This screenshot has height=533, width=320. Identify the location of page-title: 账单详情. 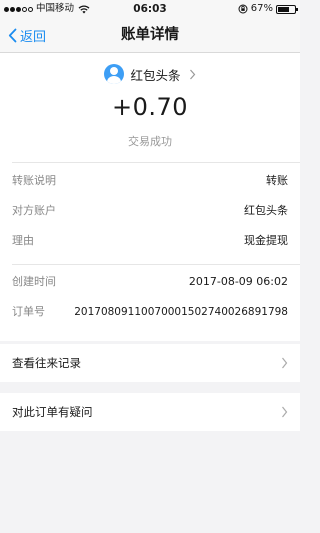
(150, 35).